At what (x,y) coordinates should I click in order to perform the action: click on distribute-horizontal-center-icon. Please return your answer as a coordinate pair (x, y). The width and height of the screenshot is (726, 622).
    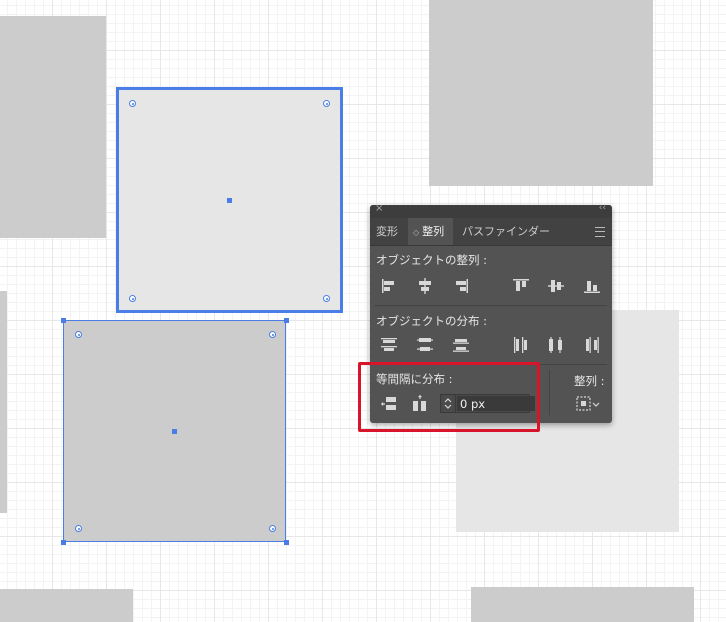
    Looking at the image, I should click on (556, 345).